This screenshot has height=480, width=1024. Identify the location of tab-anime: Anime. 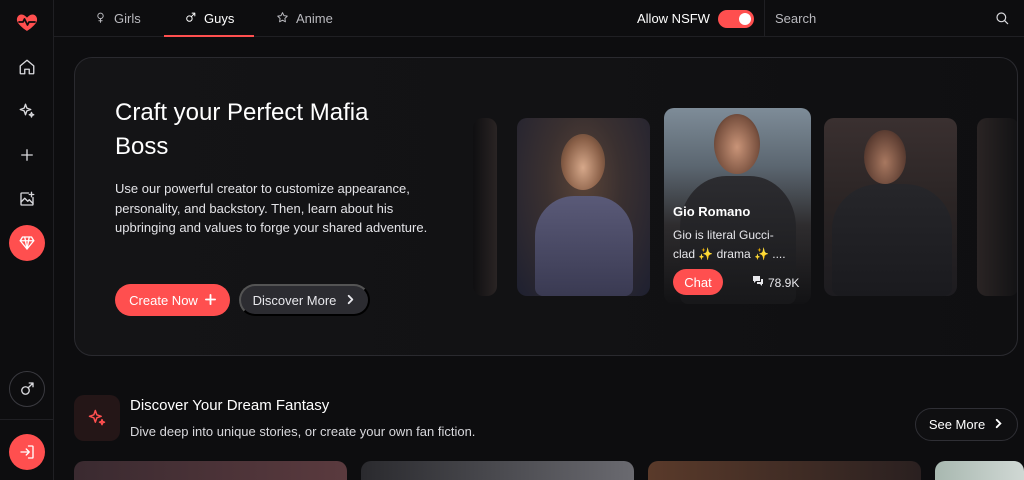
(304, 18).